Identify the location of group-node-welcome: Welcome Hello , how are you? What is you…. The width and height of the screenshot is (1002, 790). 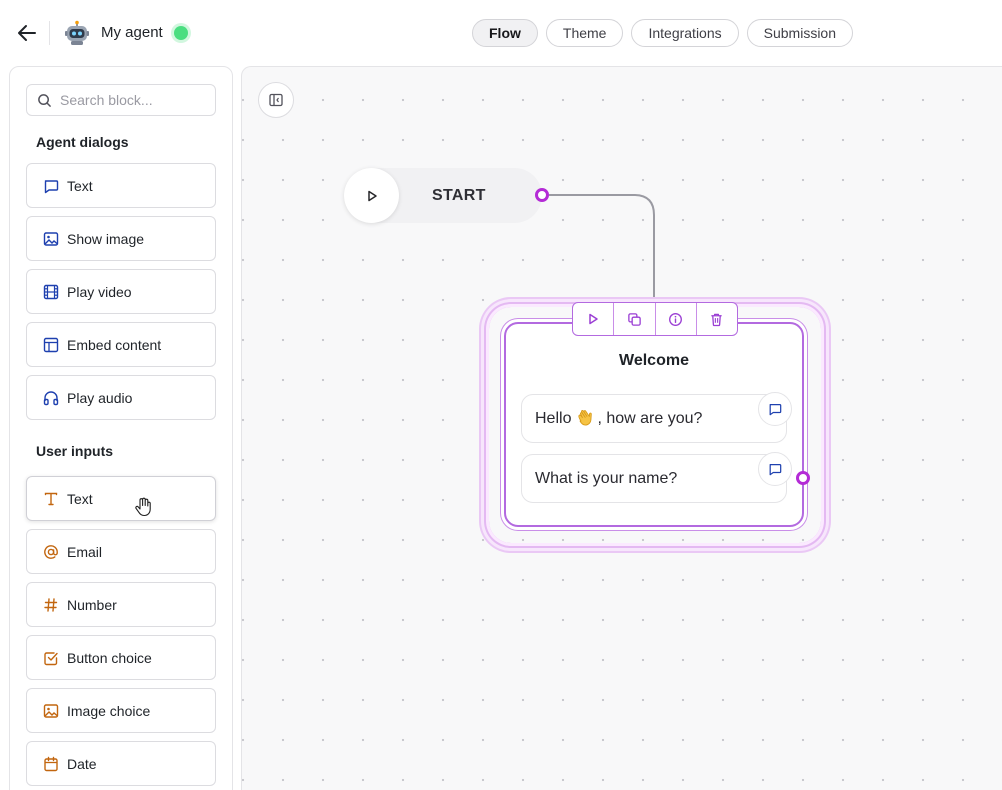
(654, 424).